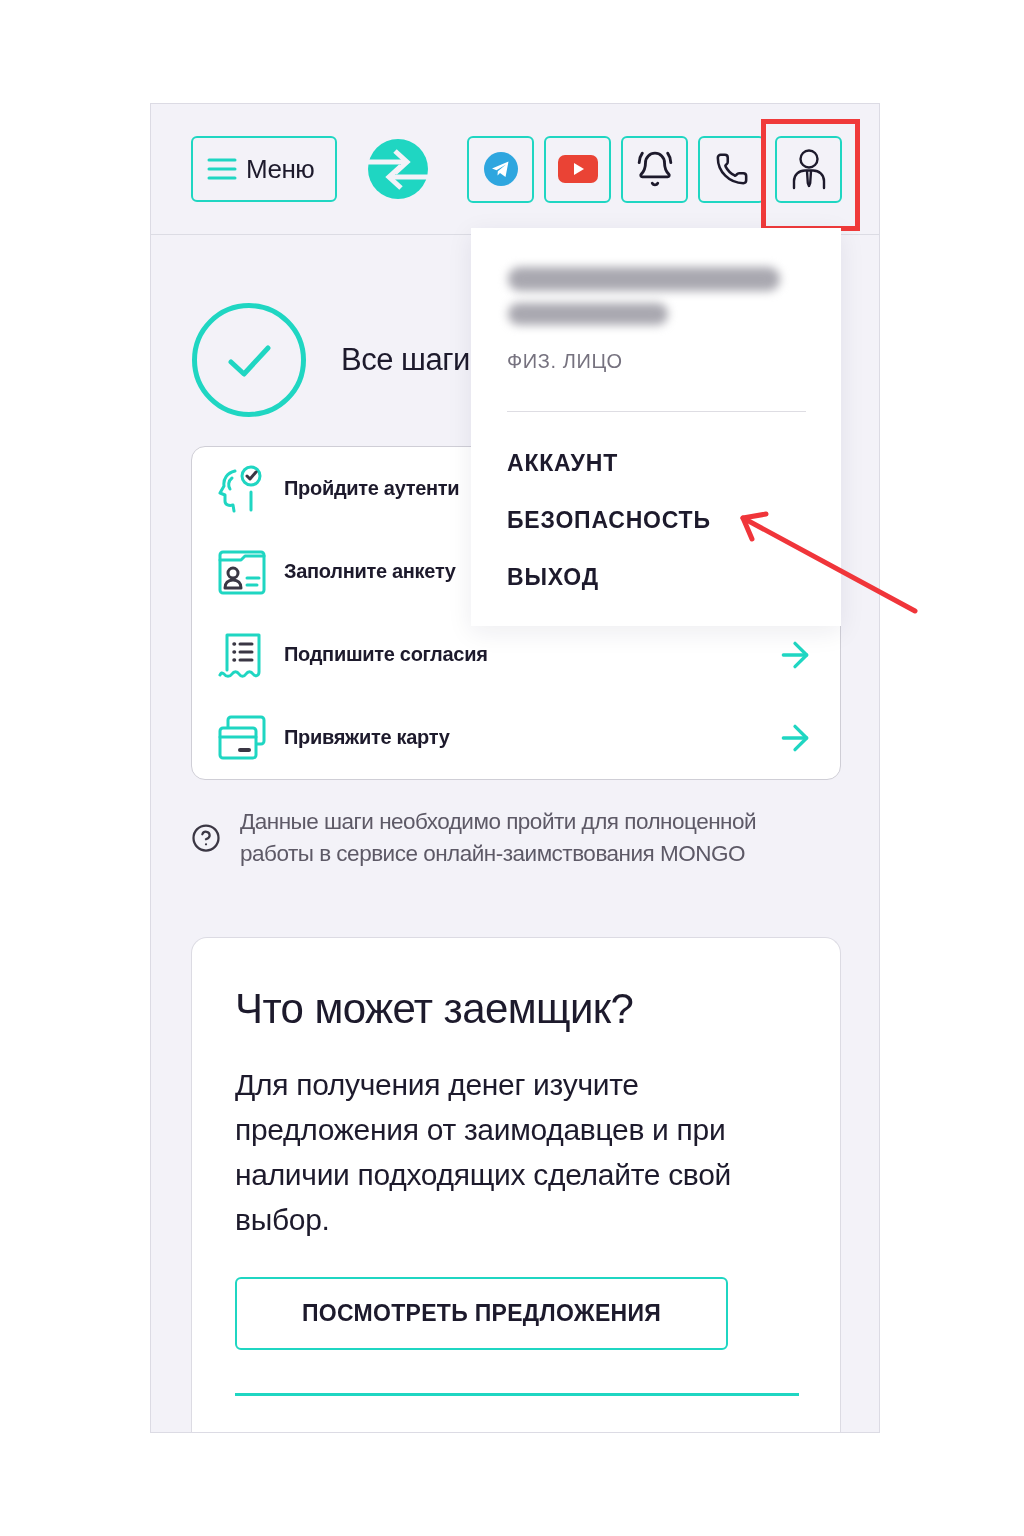  I want to click on menu-icon, so click(222, 169).